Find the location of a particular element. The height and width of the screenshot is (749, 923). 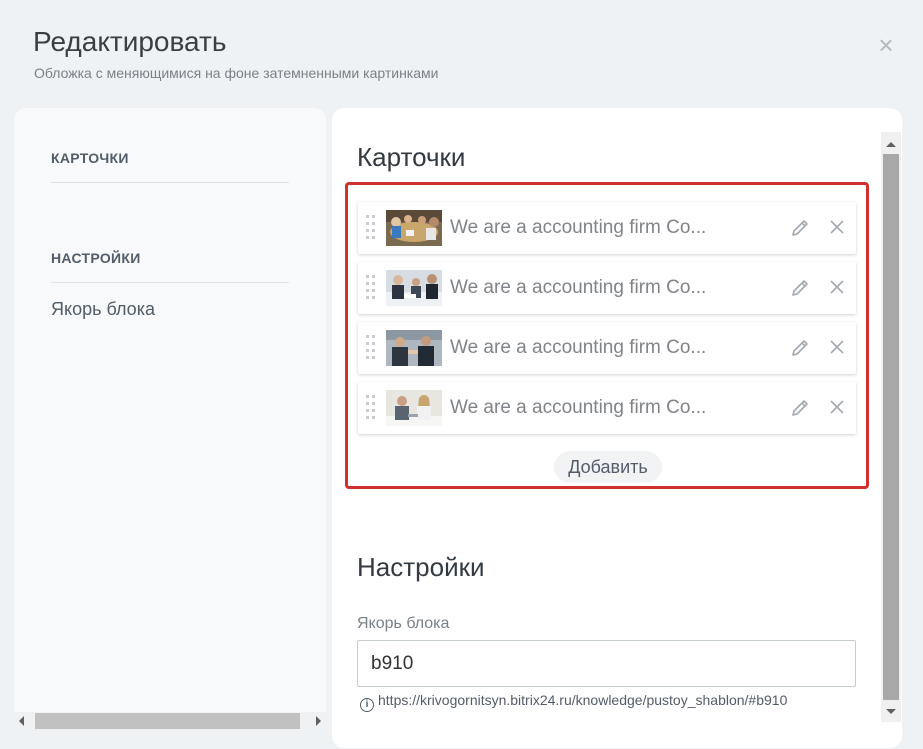

horizontal-scrollbar is located at coordinates (170, 721).